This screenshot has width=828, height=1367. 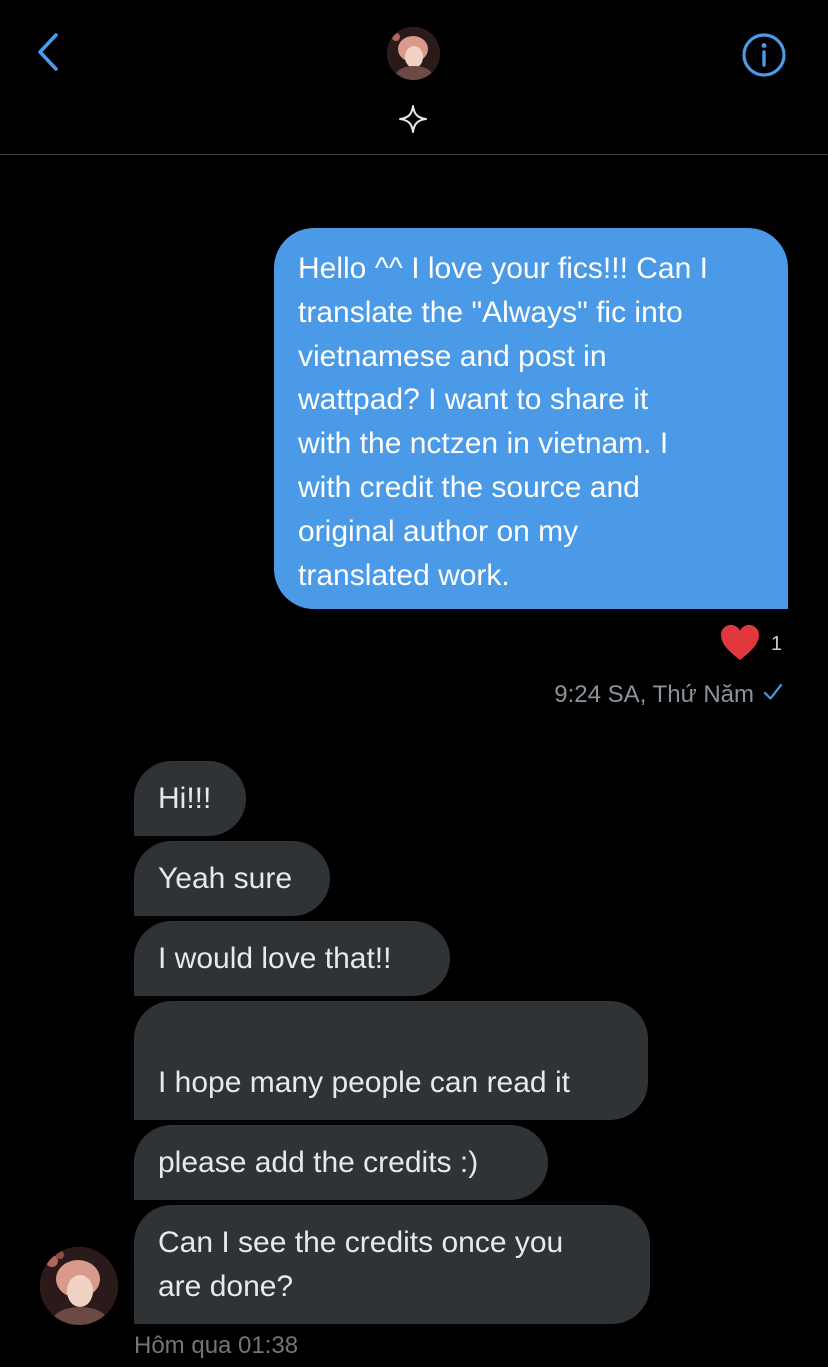 What do you see at coordinates (341, 1162) in the screenshot?
I see `received-message-bubble: please add the credits :)` at bounding box center [341, 1162].